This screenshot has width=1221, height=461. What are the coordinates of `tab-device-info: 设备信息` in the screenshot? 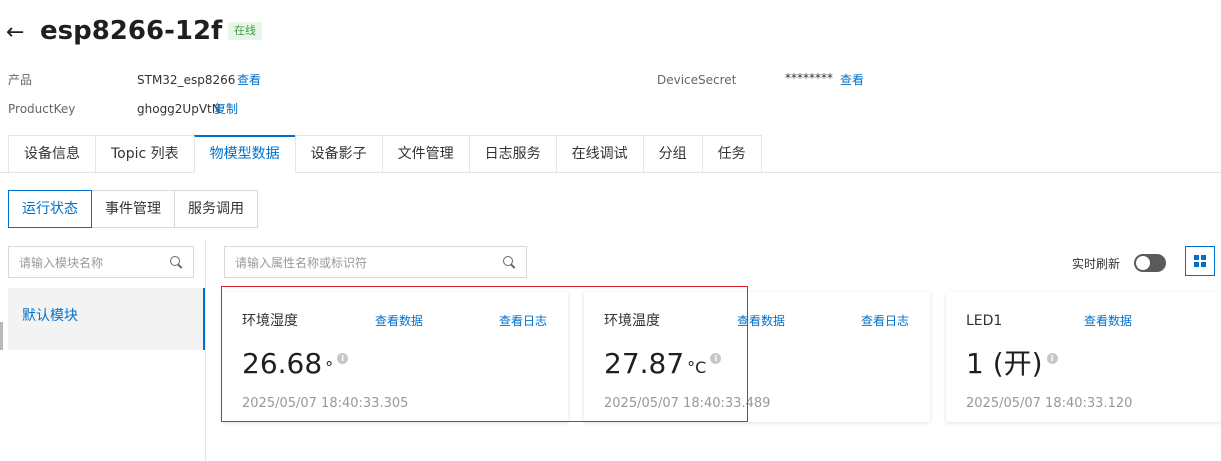 It's located at (51, 154).